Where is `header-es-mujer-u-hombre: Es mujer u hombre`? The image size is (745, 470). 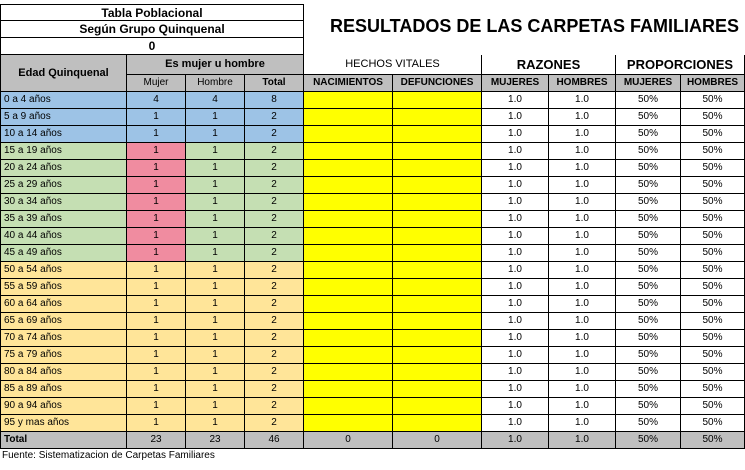 header-es-mujer-u-hombre: Es mujer u hombre is located at coordinates (215, 65).